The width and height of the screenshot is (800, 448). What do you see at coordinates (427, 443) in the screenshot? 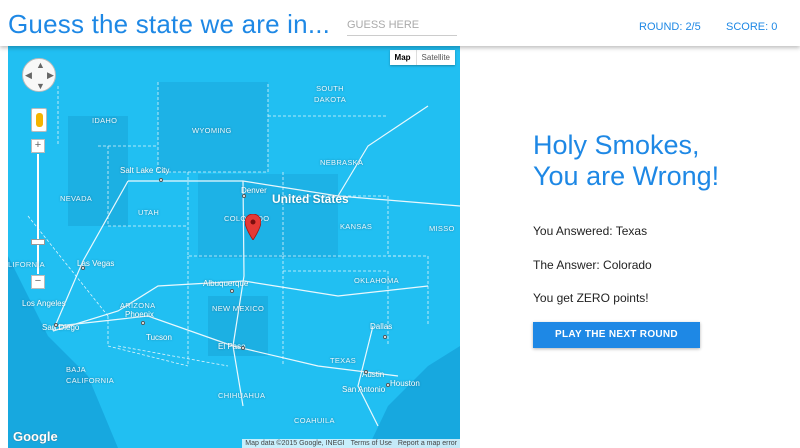
I see `report-map-error-link: Report a map error` at bounding box center [427, 443].